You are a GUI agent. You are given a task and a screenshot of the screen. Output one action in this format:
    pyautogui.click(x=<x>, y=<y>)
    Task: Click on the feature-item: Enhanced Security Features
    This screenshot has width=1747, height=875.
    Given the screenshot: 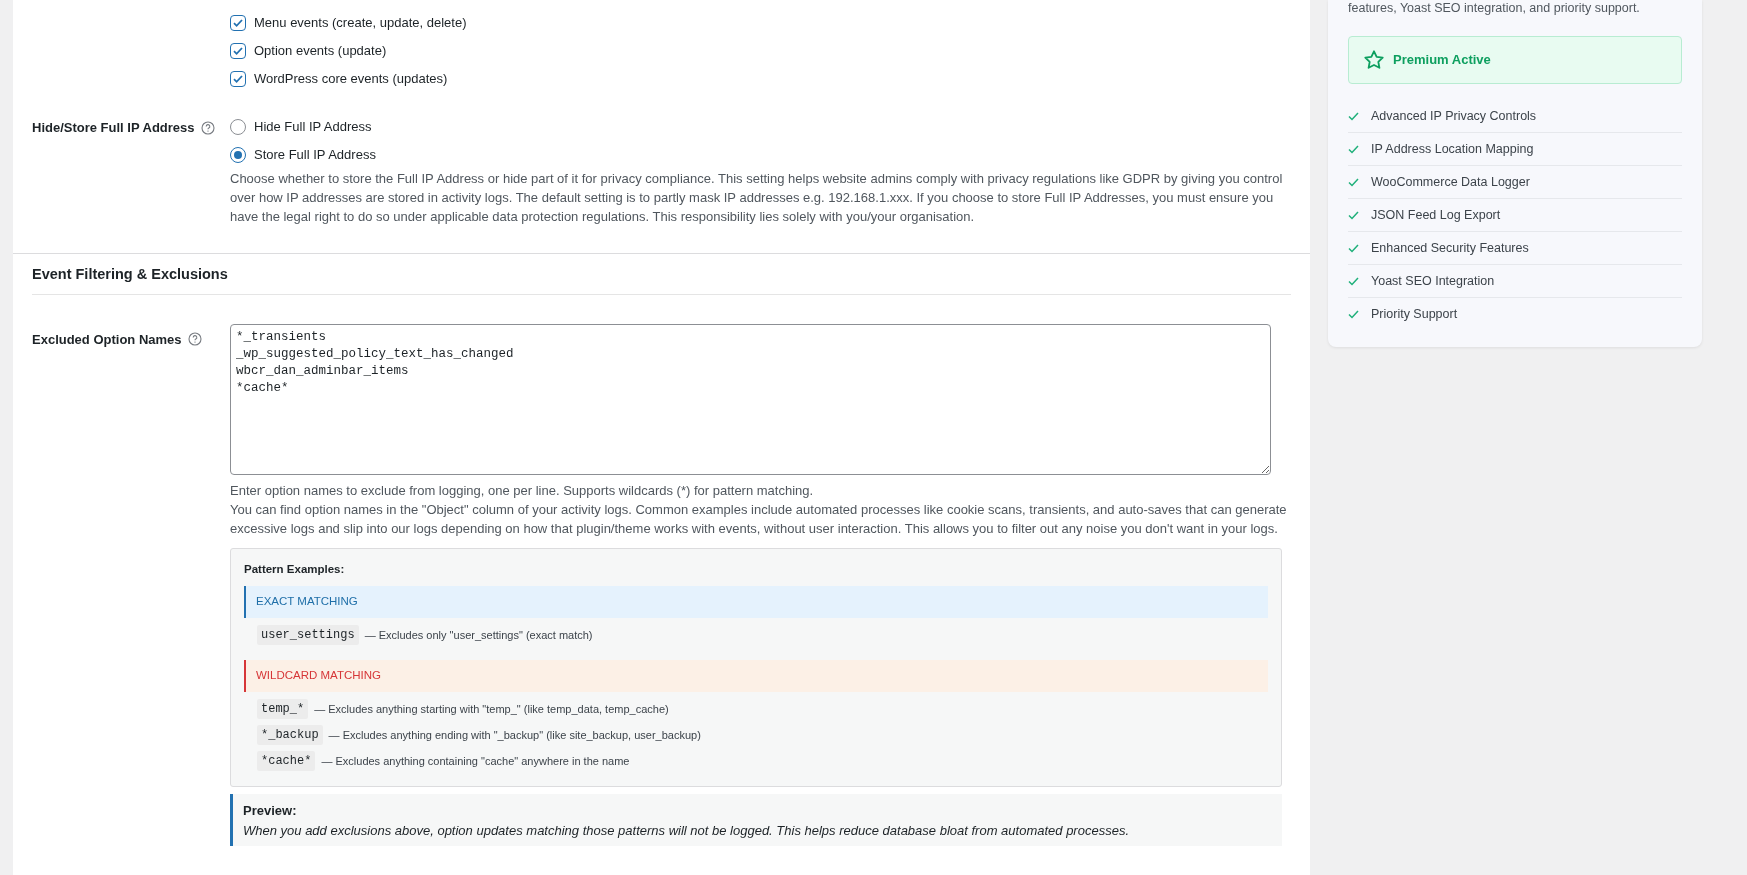 What is the action you would take?
    pyautogui.click(x=1450, y=248)
    